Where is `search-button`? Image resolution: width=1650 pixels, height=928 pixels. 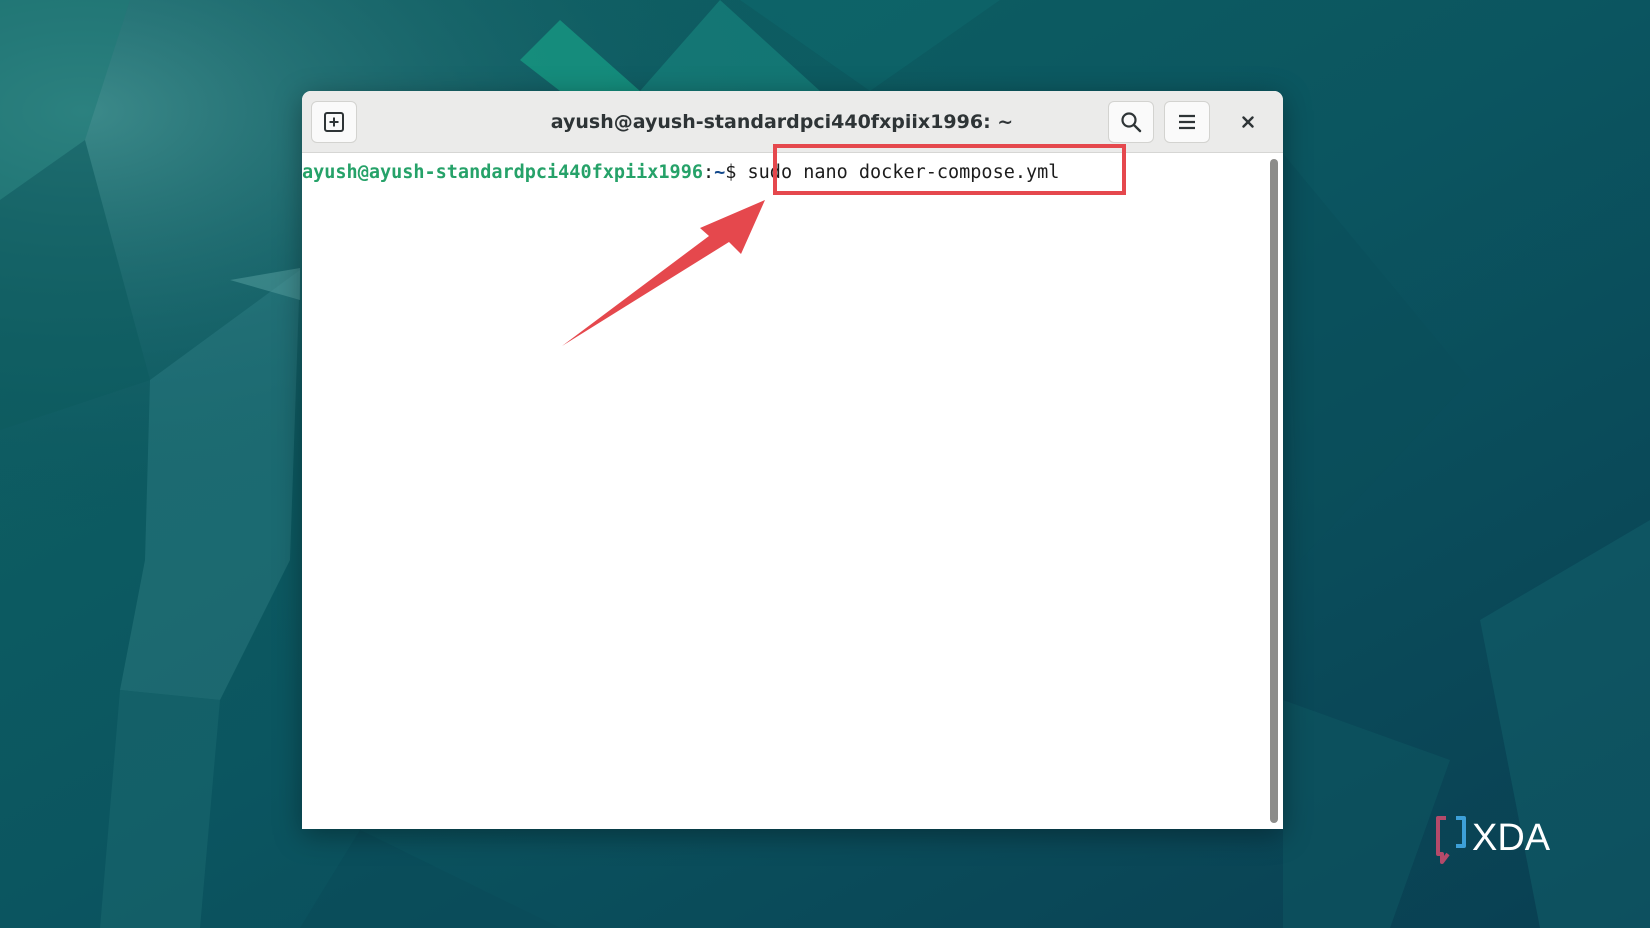
search-button is located at coordinates (1131, 122).